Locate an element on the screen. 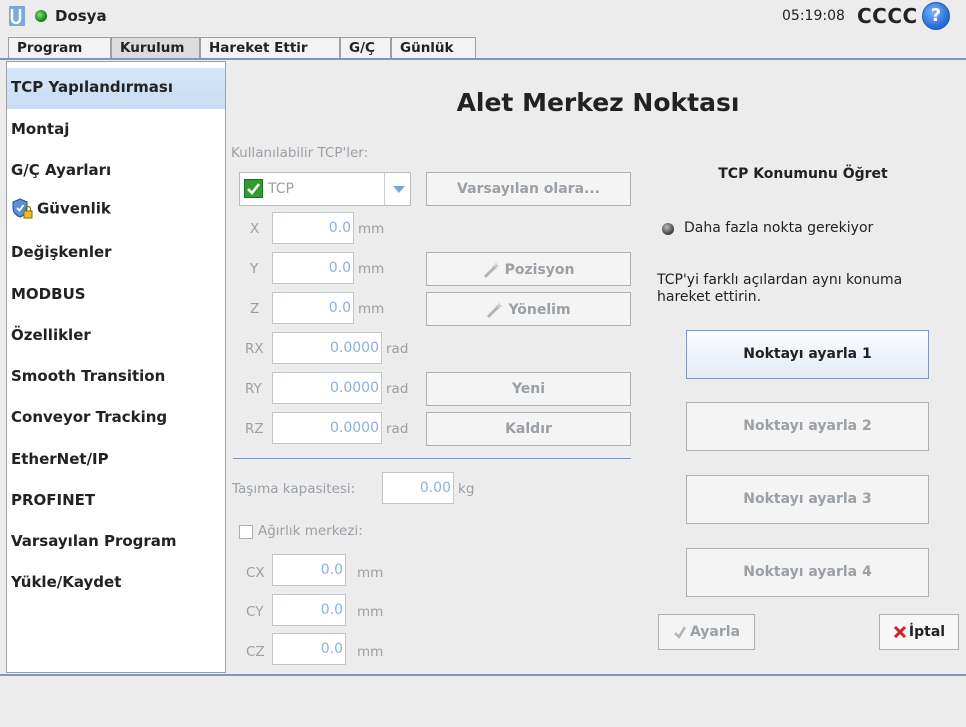 The width and height of the screenshot is (966, 727). sidebar-item-degiskenler: Değişkenler is located at coordinates (116, 253).